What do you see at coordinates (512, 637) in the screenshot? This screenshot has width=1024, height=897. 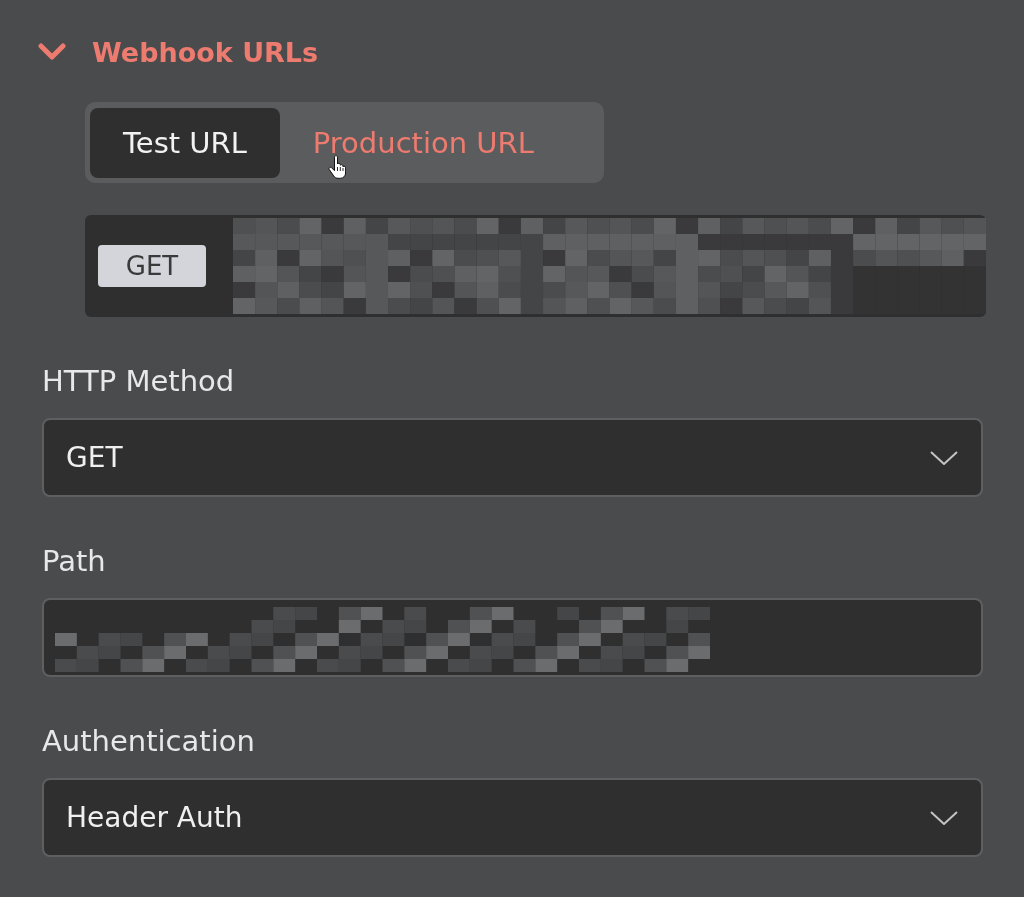 I see `path-input` at bounding box center [512, 637].